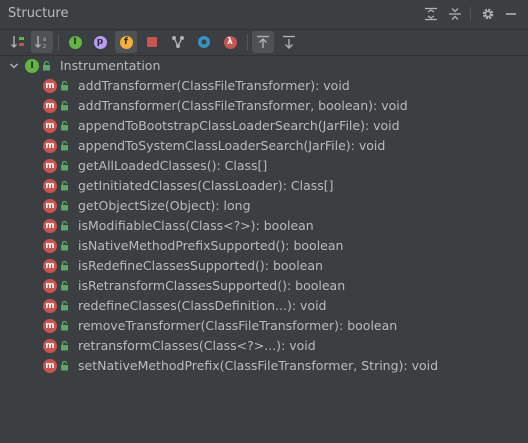 This screenshot has height=443, width=528. Describe the element at coordinates (100, 42) in the screenshot. I see `show-properties-icon: p` at that location.